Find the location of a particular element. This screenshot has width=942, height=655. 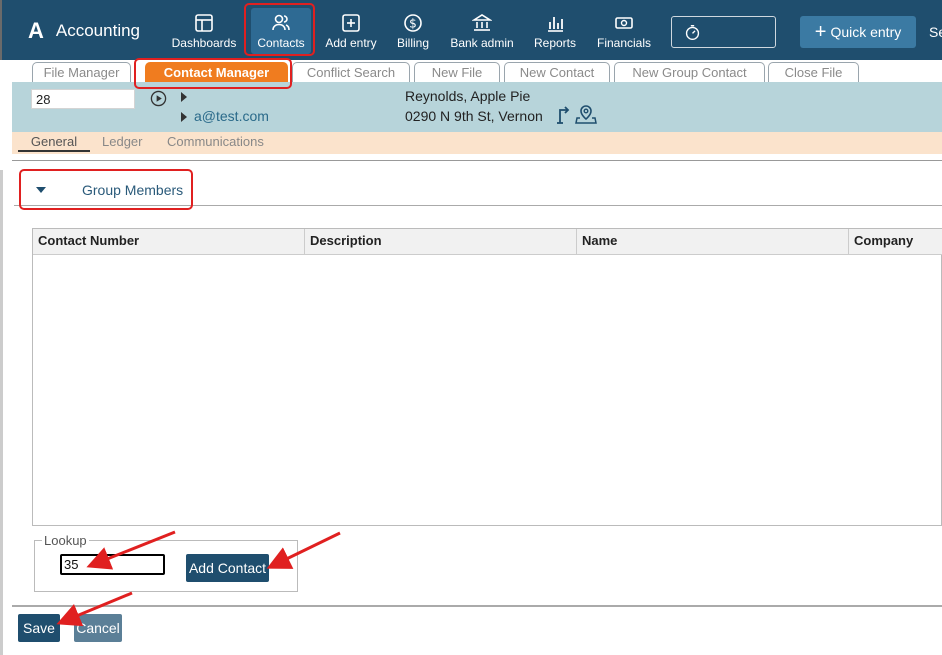

timer-field is located at coordinates (723, 32).